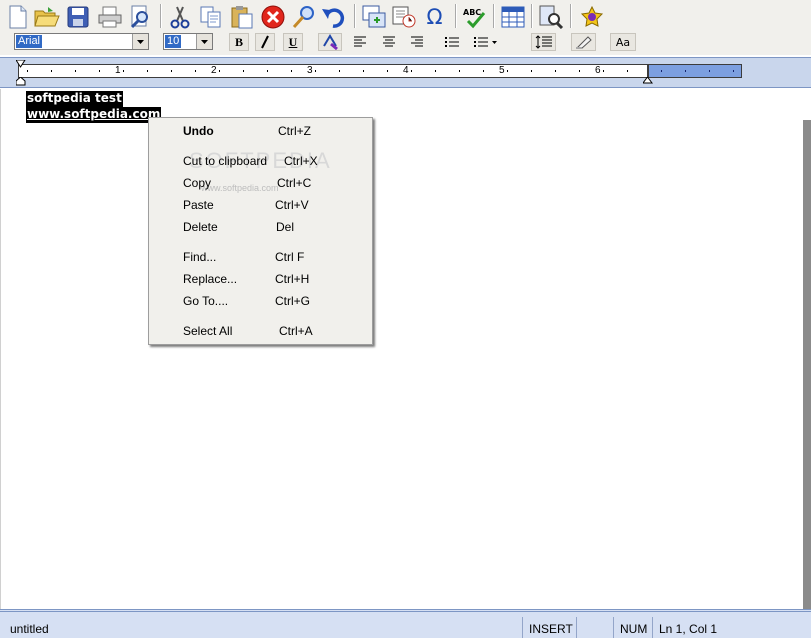  Describe the element at coordinates (29, 629) in the screenshot. I see `status-filename: untitled` at that location.